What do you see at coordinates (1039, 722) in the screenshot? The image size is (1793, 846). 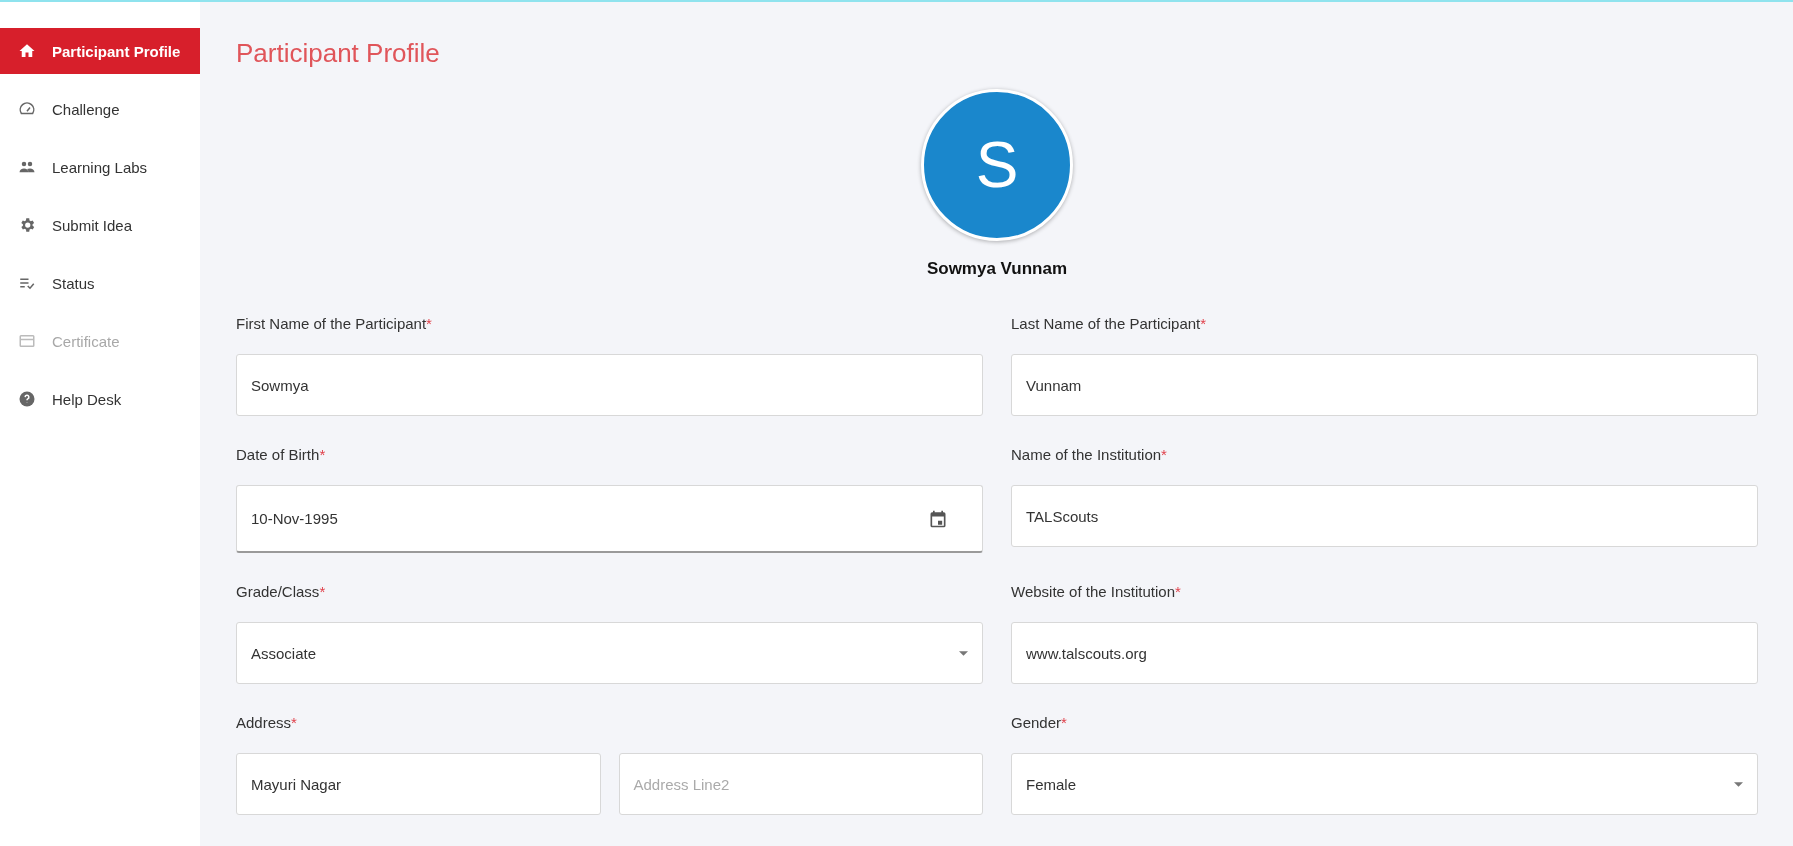 I see `field-label: Gender*` at bounding box center [1039, 722].